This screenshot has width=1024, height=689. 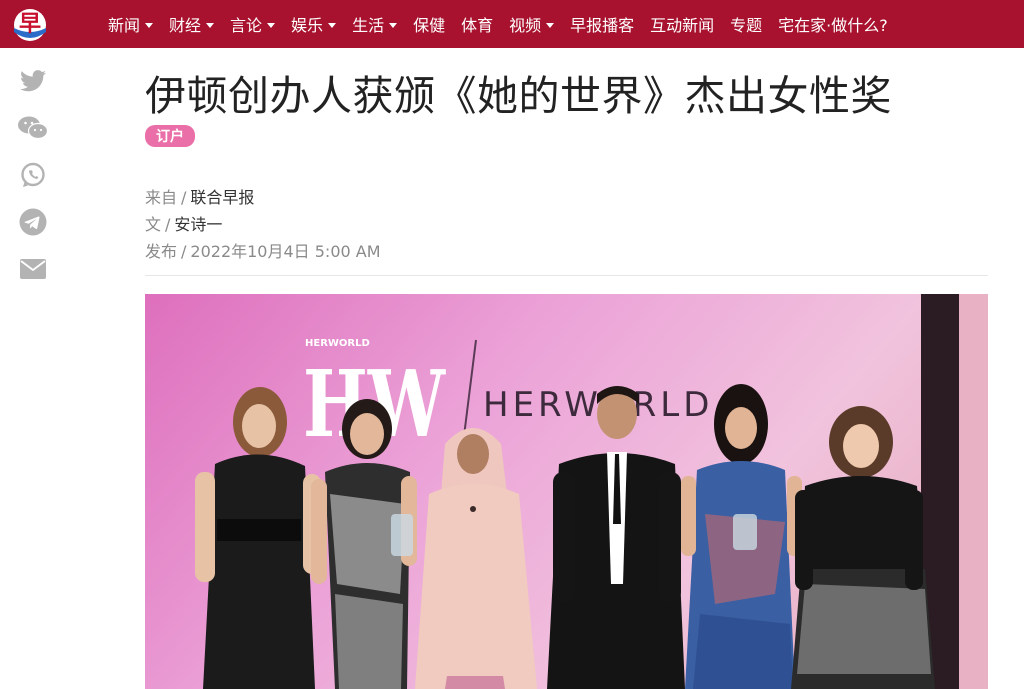 I want to click on nav-item-9: 互动新闻, so click(x=682, y=24).